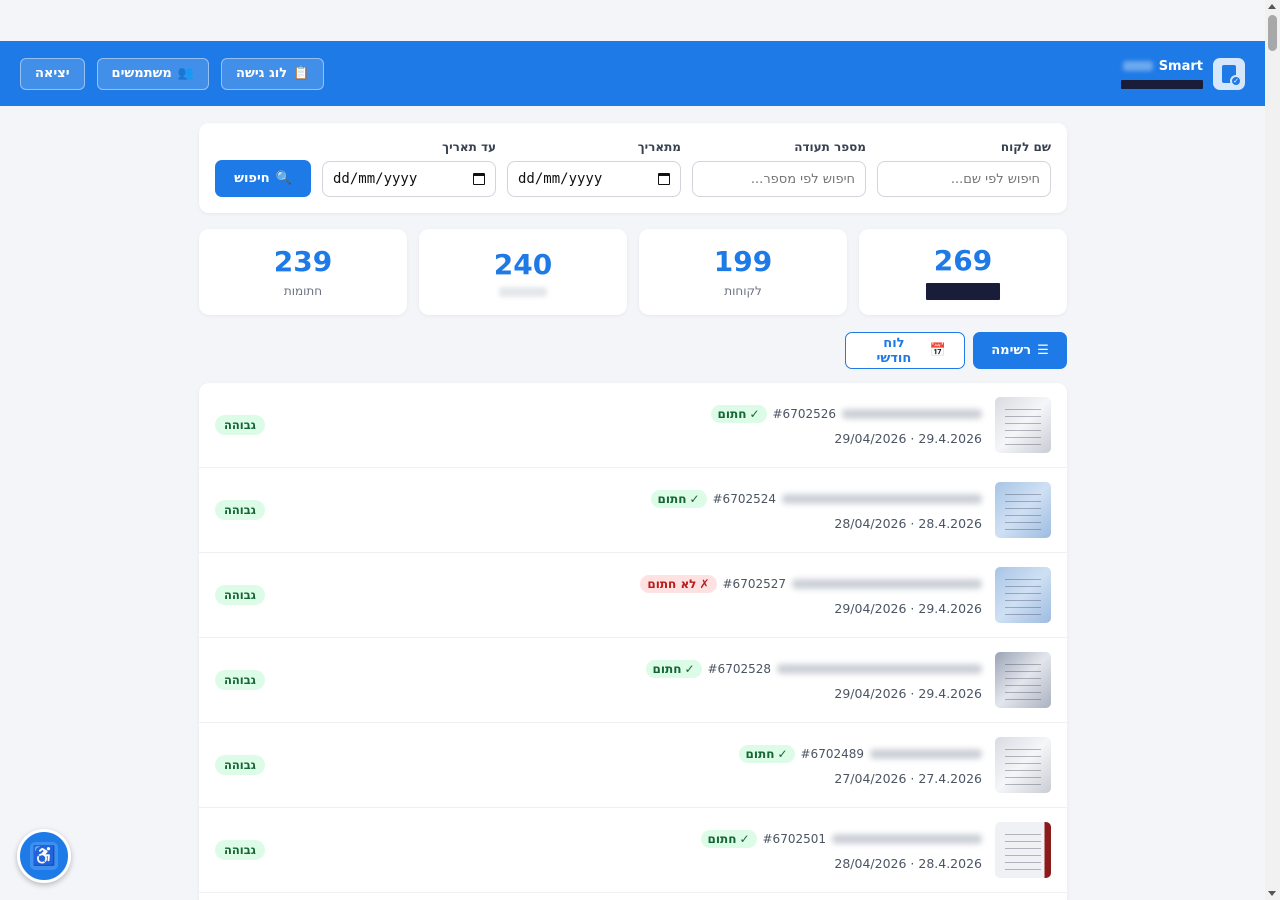 This screenshot has width=1280, height=900. I want to click on customer-name-input, so click(964, 179).